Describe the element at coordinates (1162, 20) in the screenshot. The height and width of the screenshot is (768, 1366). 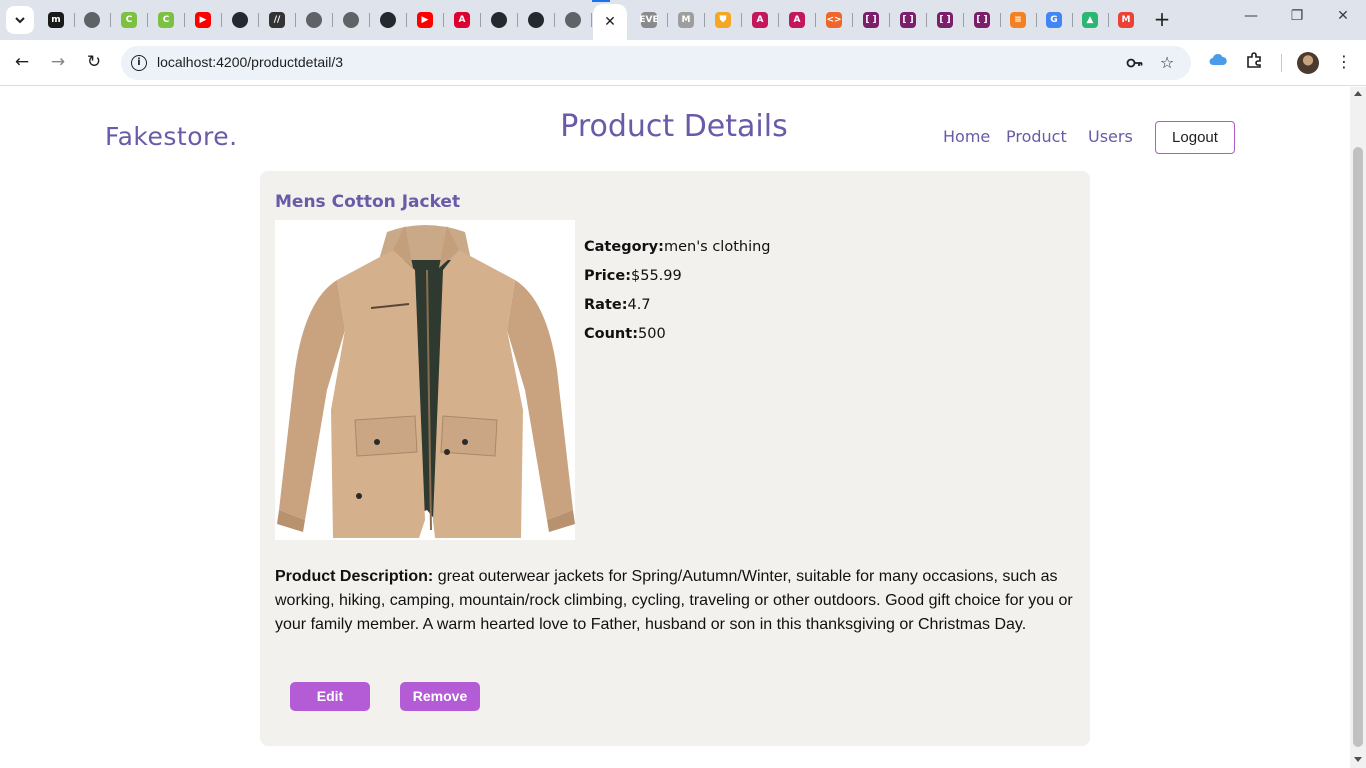
I see `new-tab-button: +` at that location.